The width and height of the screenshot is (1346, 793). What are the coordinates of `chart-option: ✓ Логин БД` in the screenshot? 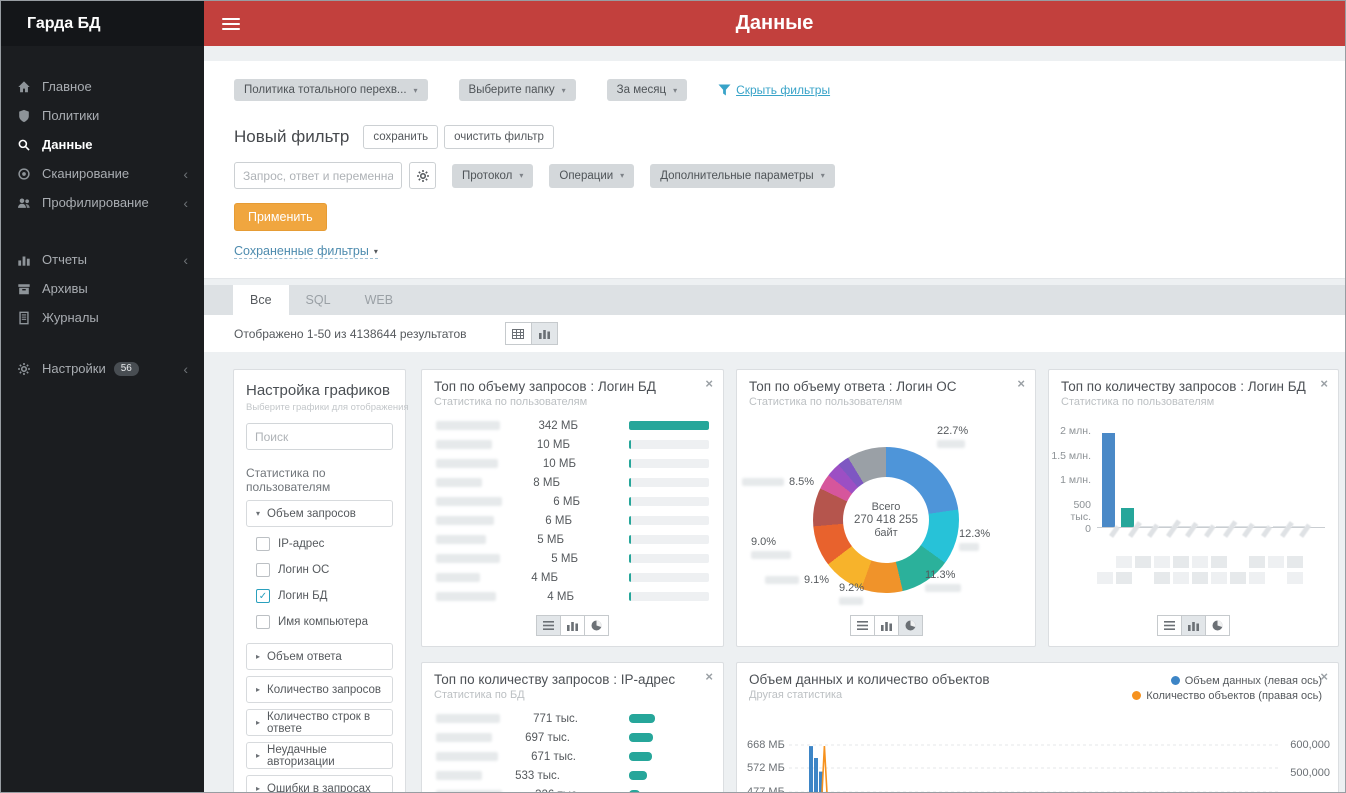 It's located at (319, 596).